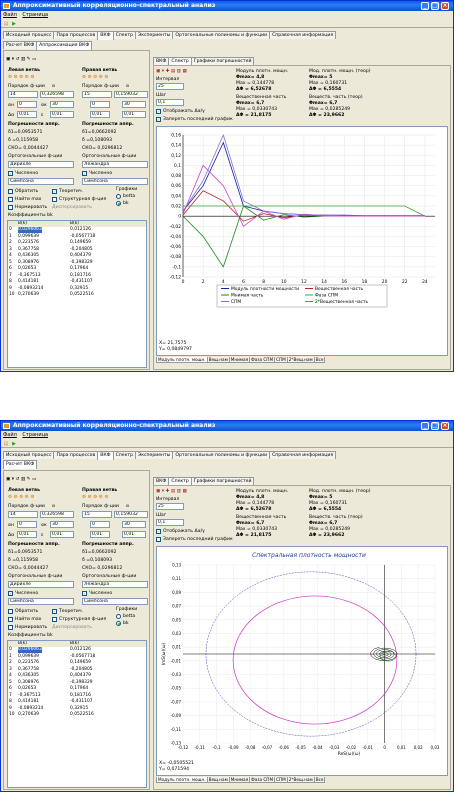  Describe the element at coordinates (77, 702) in the screenshot. I see `table-row: 8 0,414181 -0,431107` at that location.